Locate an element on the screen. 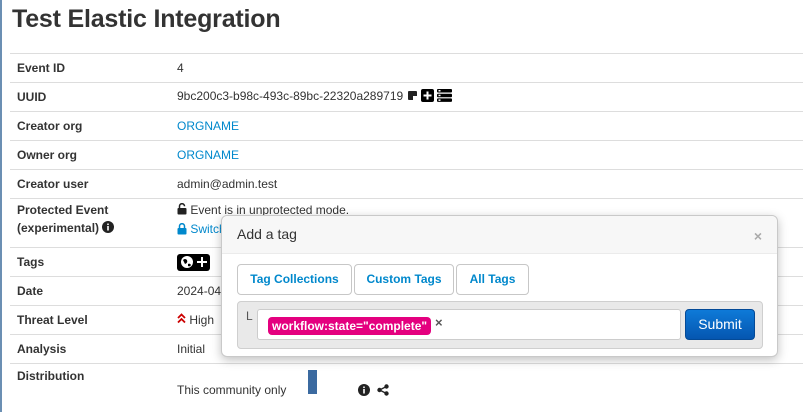  row-event-id: Event ID 4 is located at coordinates (406, 68).